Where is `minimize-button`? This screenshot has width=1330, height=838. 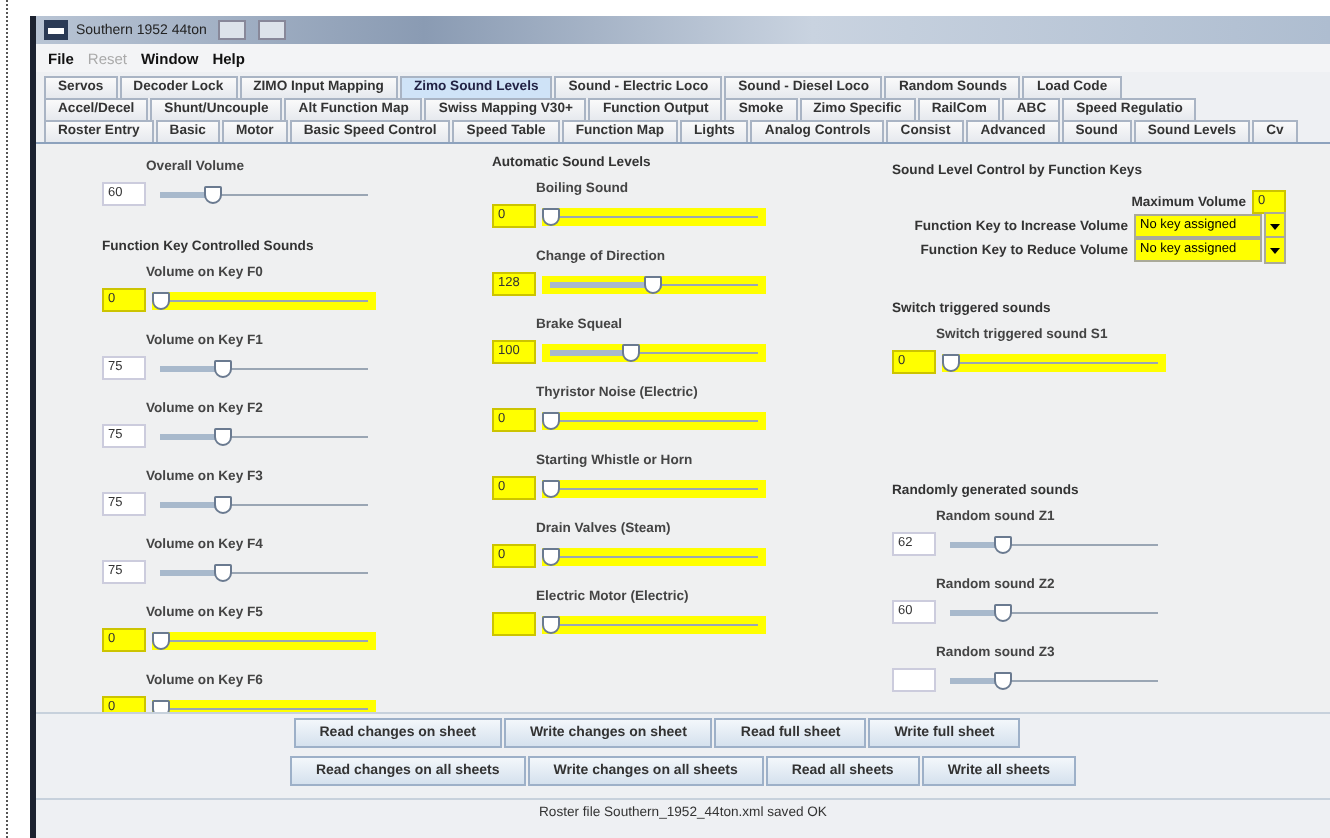 minimize-button is located at coordinates (232, 30).